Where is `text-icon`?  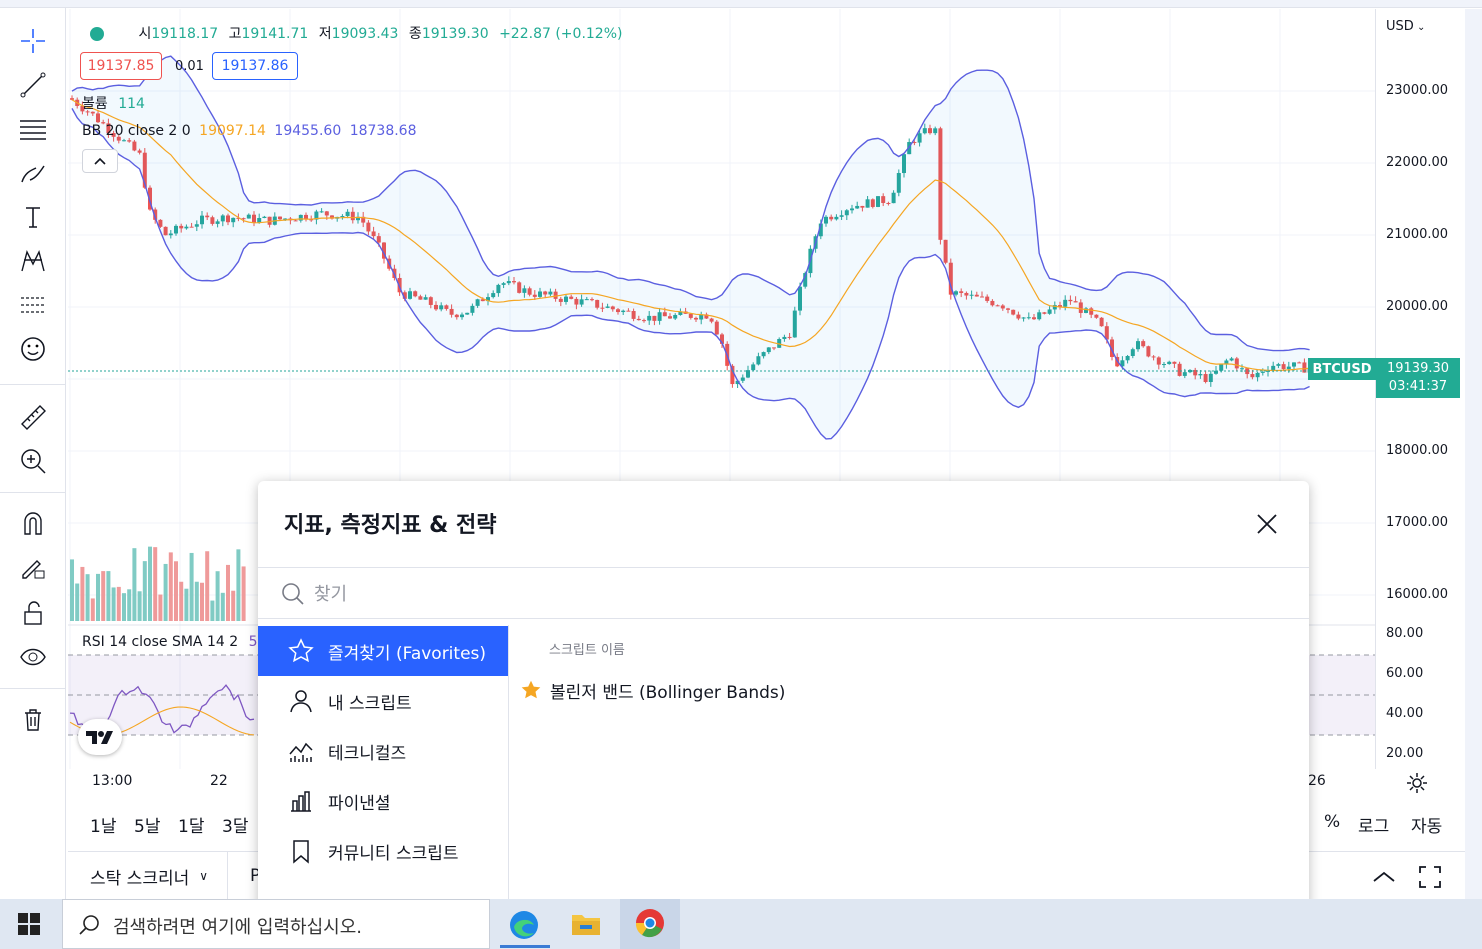
text-icon is located at coordinates (33, 217).